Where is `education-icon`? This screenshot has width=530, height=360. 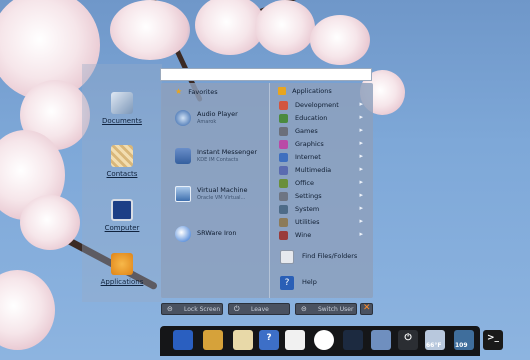 education-icon is located at coordinates (283, 118).